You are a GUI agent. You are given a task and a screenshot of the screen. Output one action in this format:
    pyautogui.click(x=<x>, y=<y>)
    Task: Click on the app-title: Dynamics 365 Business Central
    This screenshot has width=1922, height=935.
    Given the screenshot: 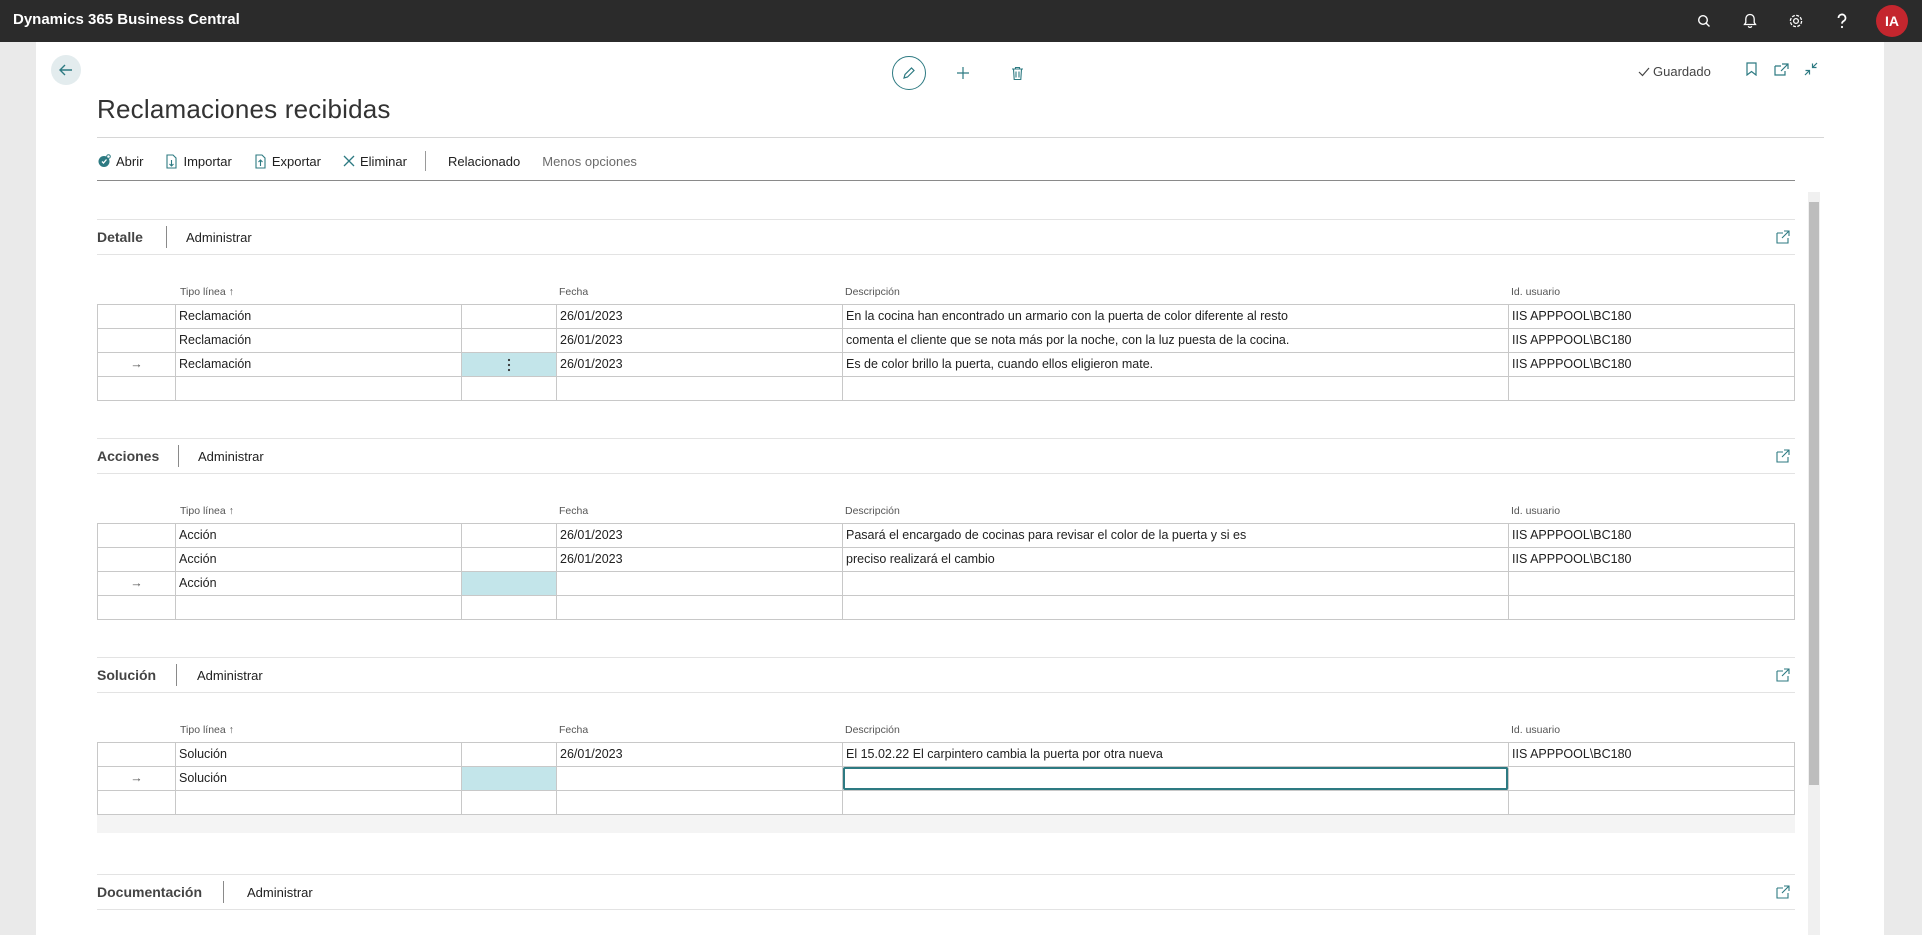 What is the action you would take?
    pyautogui.click(x=126, y=19)
    